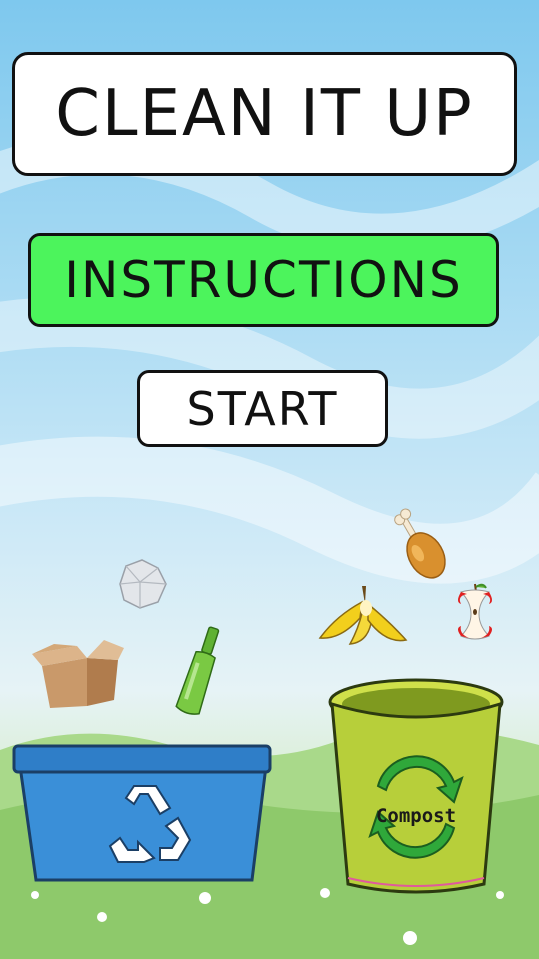 This screenshot has width=539, height=959. I want to click on chicken-drumstick-item, so click(420, 545).